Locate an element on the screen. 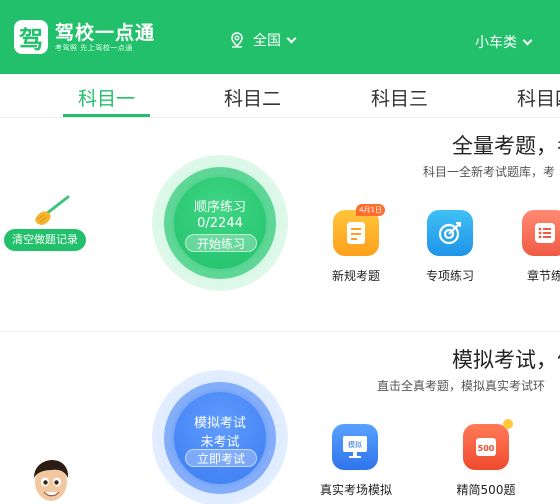 Image resolution: width=560 pixels, height=504 pixels. section-title-mock-exam: 模拟考试，仿 is located at coordinates (506, 360).